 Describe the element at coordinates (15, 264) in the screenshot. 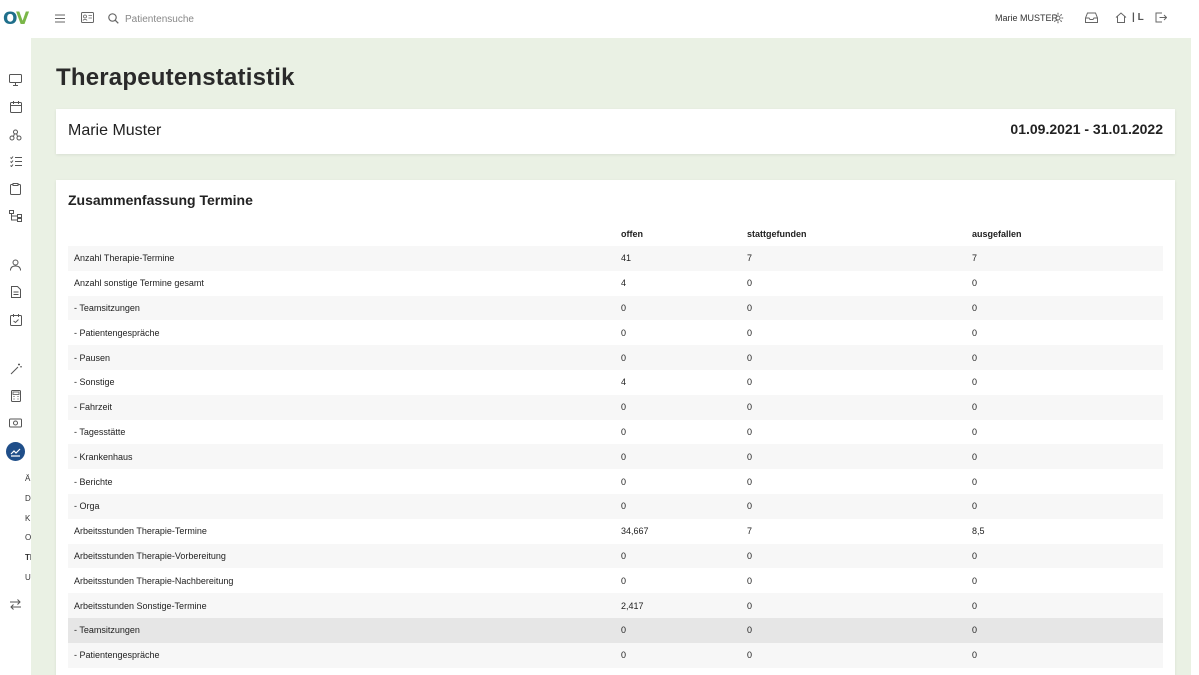

I see `person-icon` at that location.